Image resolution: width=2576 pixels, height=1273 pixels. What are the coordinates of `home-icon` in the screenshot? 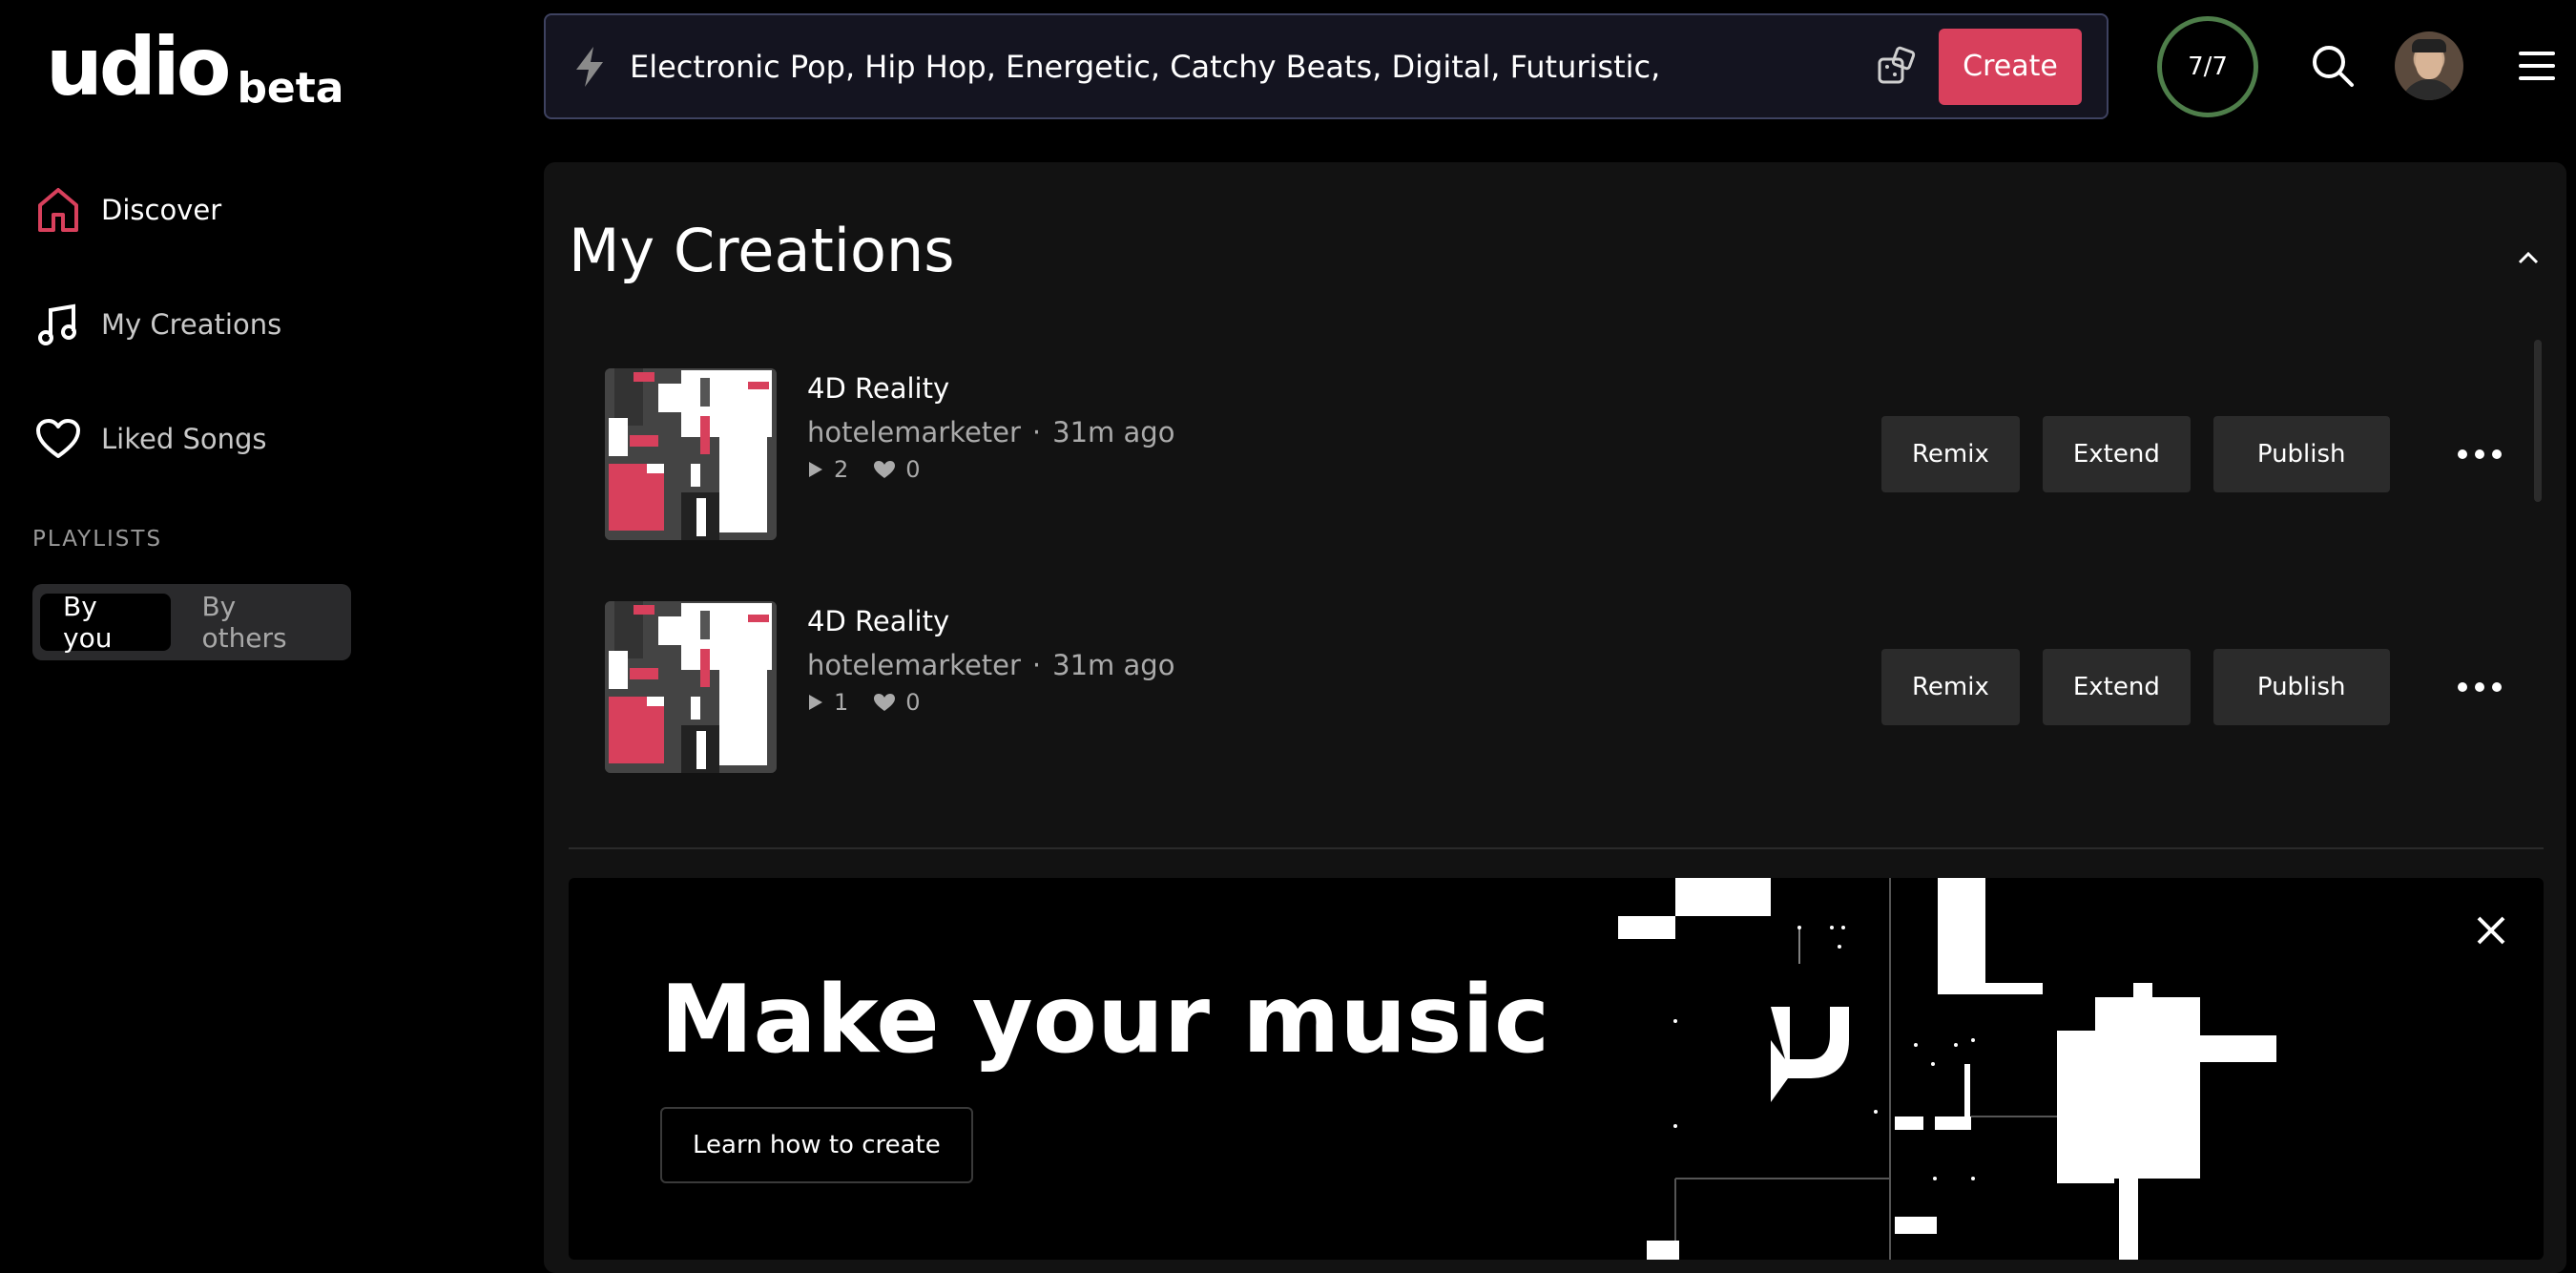 It's located at (58, 210).